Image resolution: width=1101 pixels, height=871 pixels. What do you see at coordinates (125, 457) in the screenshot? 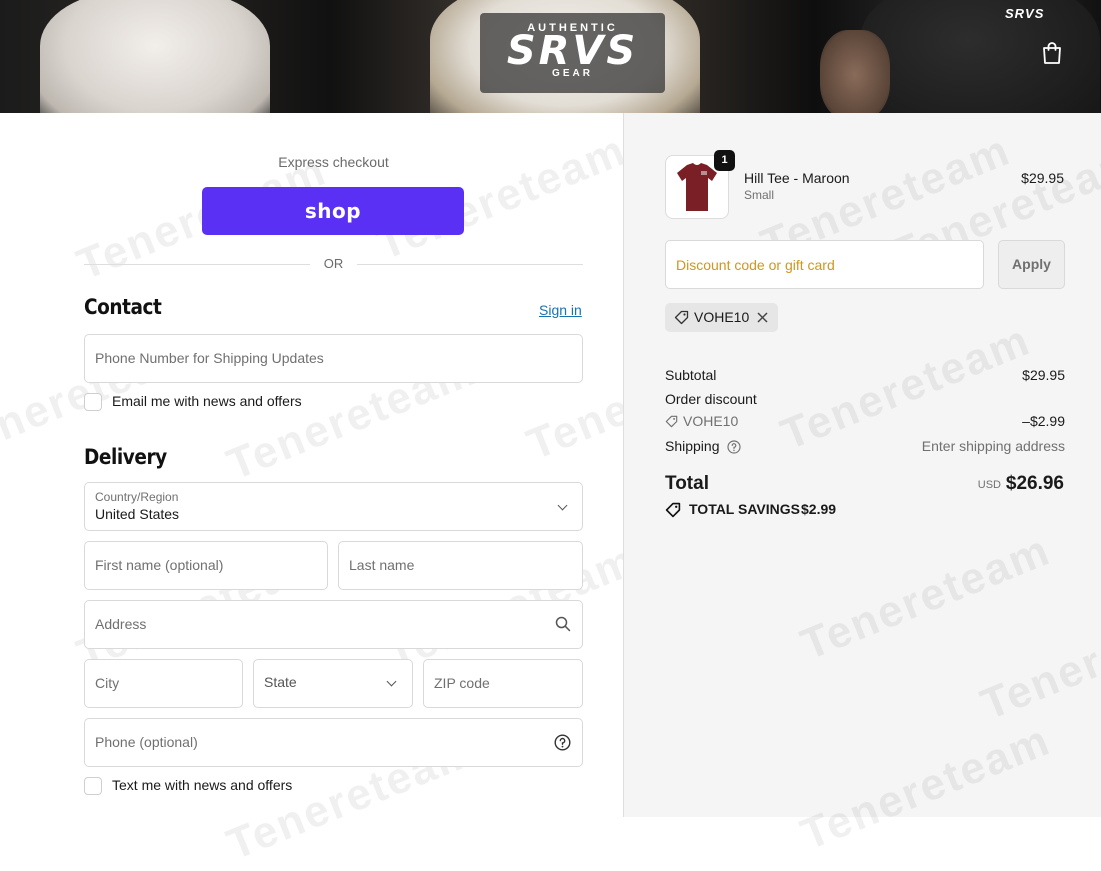
I see `delivery-heading: Delivery` at bounding box center [125, 457].